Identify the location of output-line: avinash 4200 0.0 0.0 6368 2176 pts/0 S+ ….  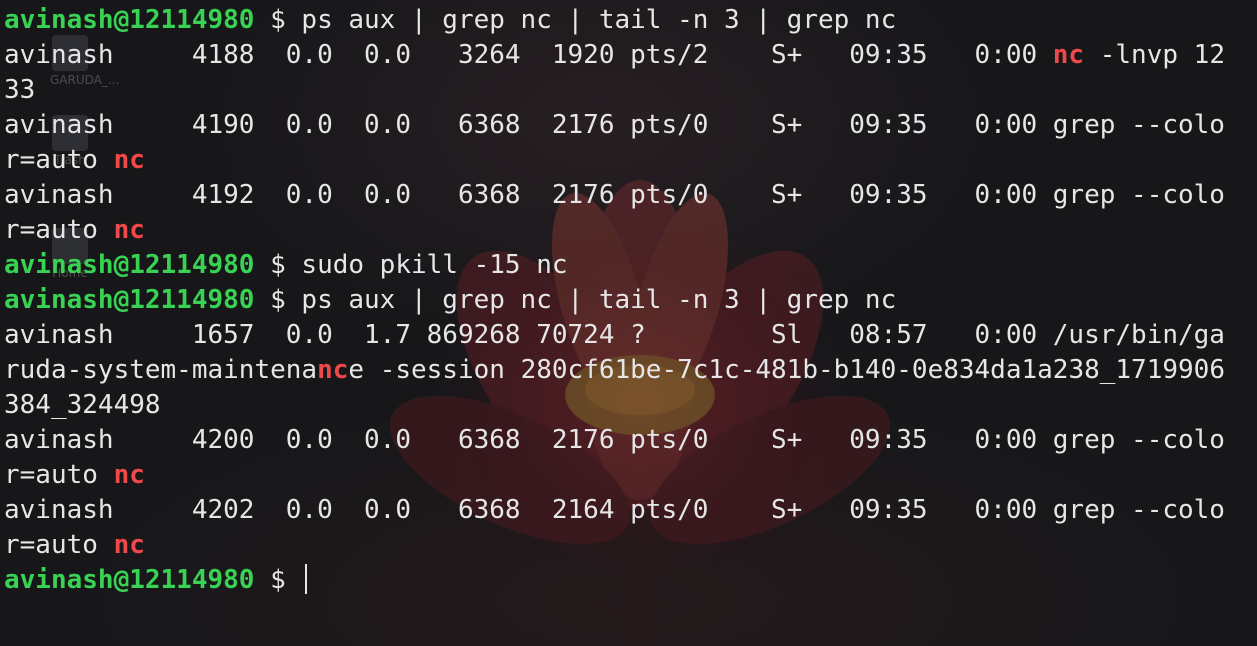
(614, 440).